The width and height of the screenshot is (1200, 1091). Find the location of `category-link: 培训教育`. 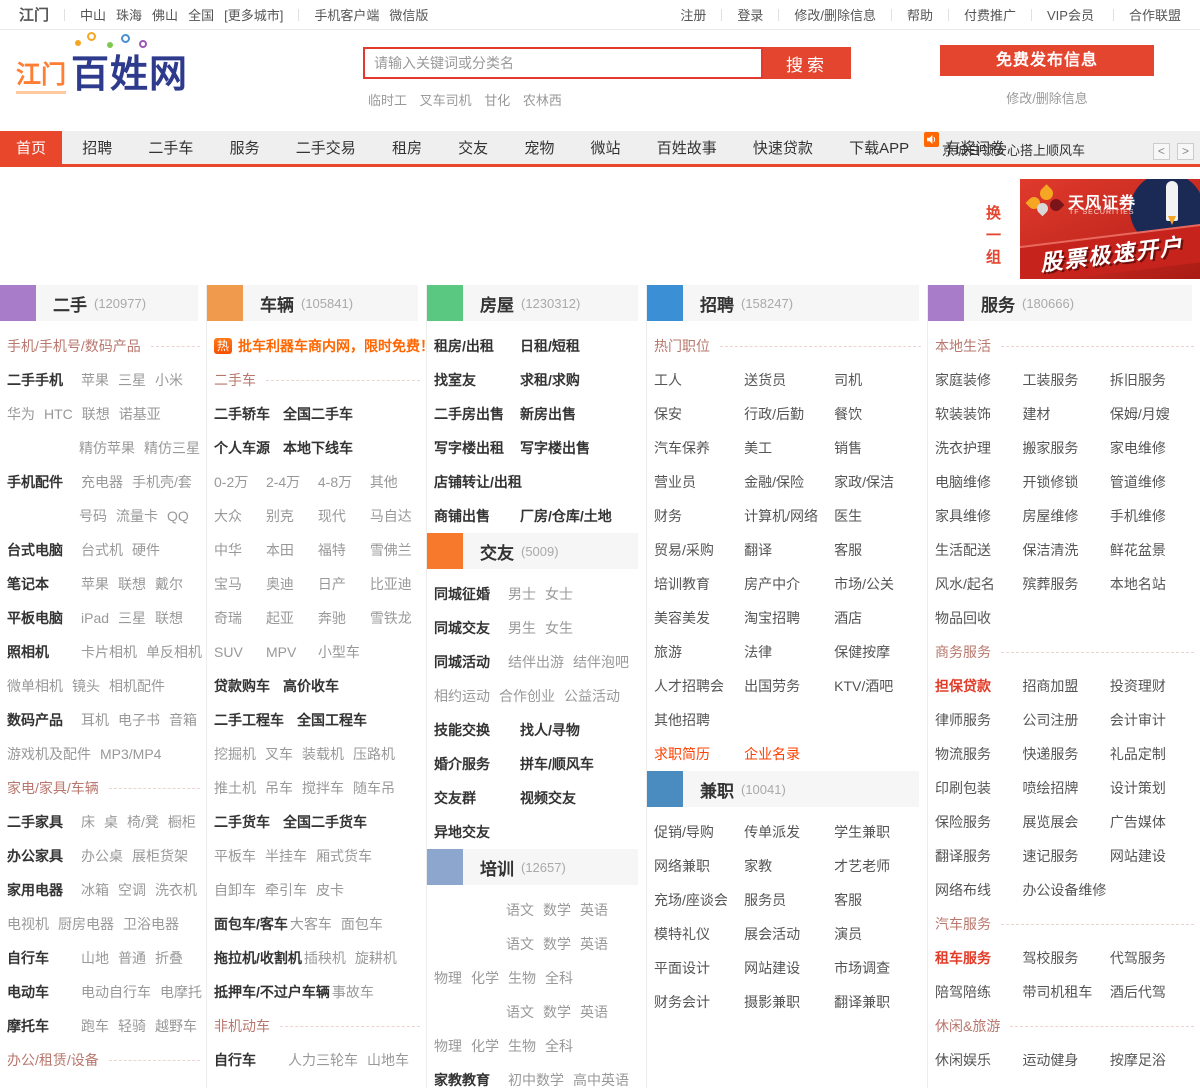

category-link: 培训教育 is located at coordinates (699, 584).